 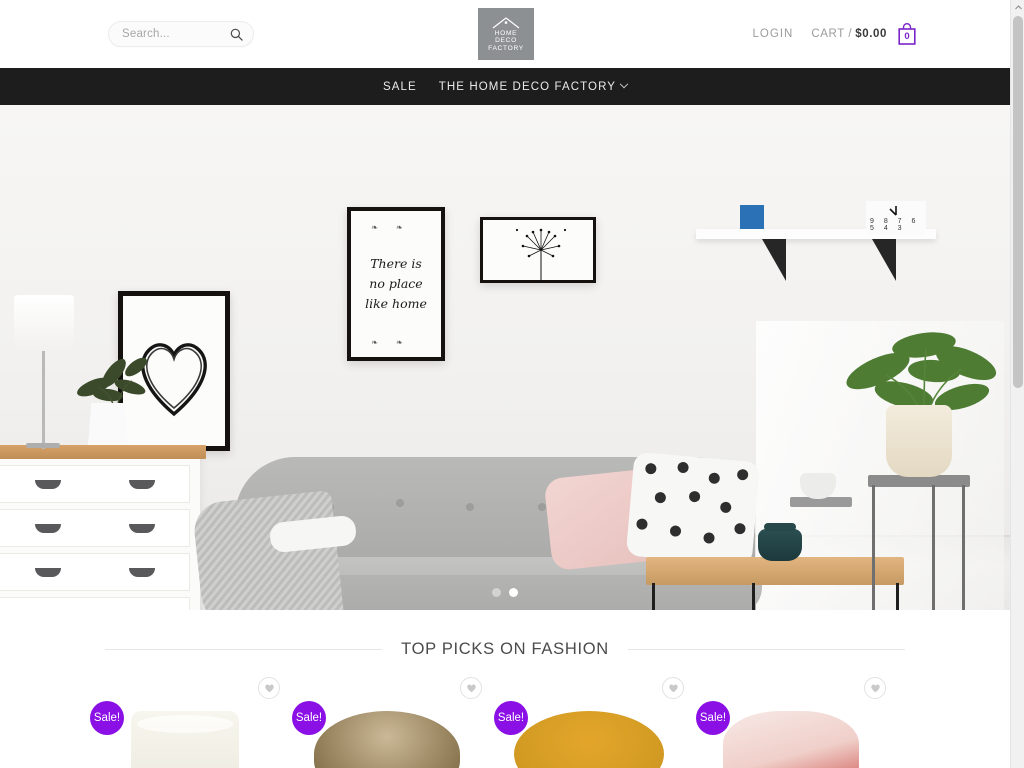 I want to click on poster-ornament-bottom: ❧❧, so click(x=396, y=342).